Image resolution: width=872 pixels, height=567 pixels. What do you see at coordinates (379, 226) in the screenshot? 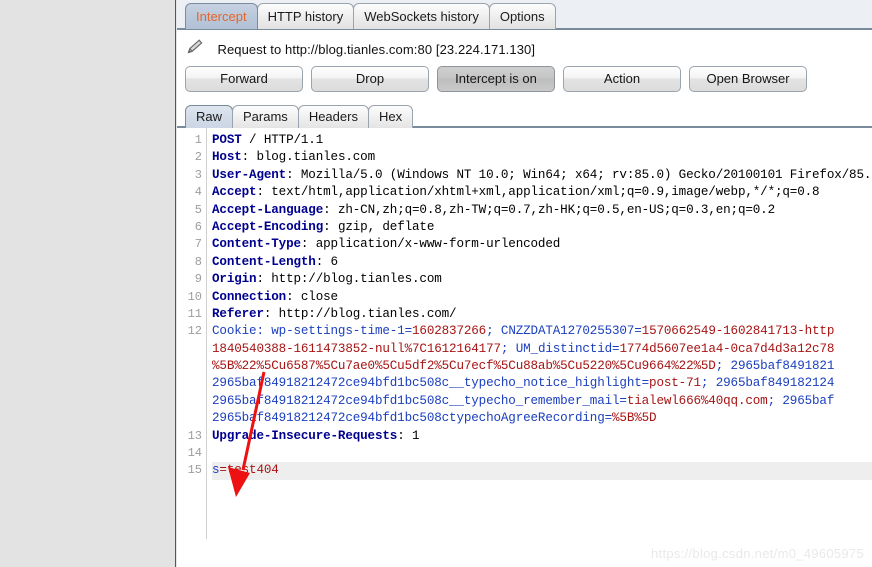
I see `code-span: : gzip, deflate` at bounding box center [379, 226].